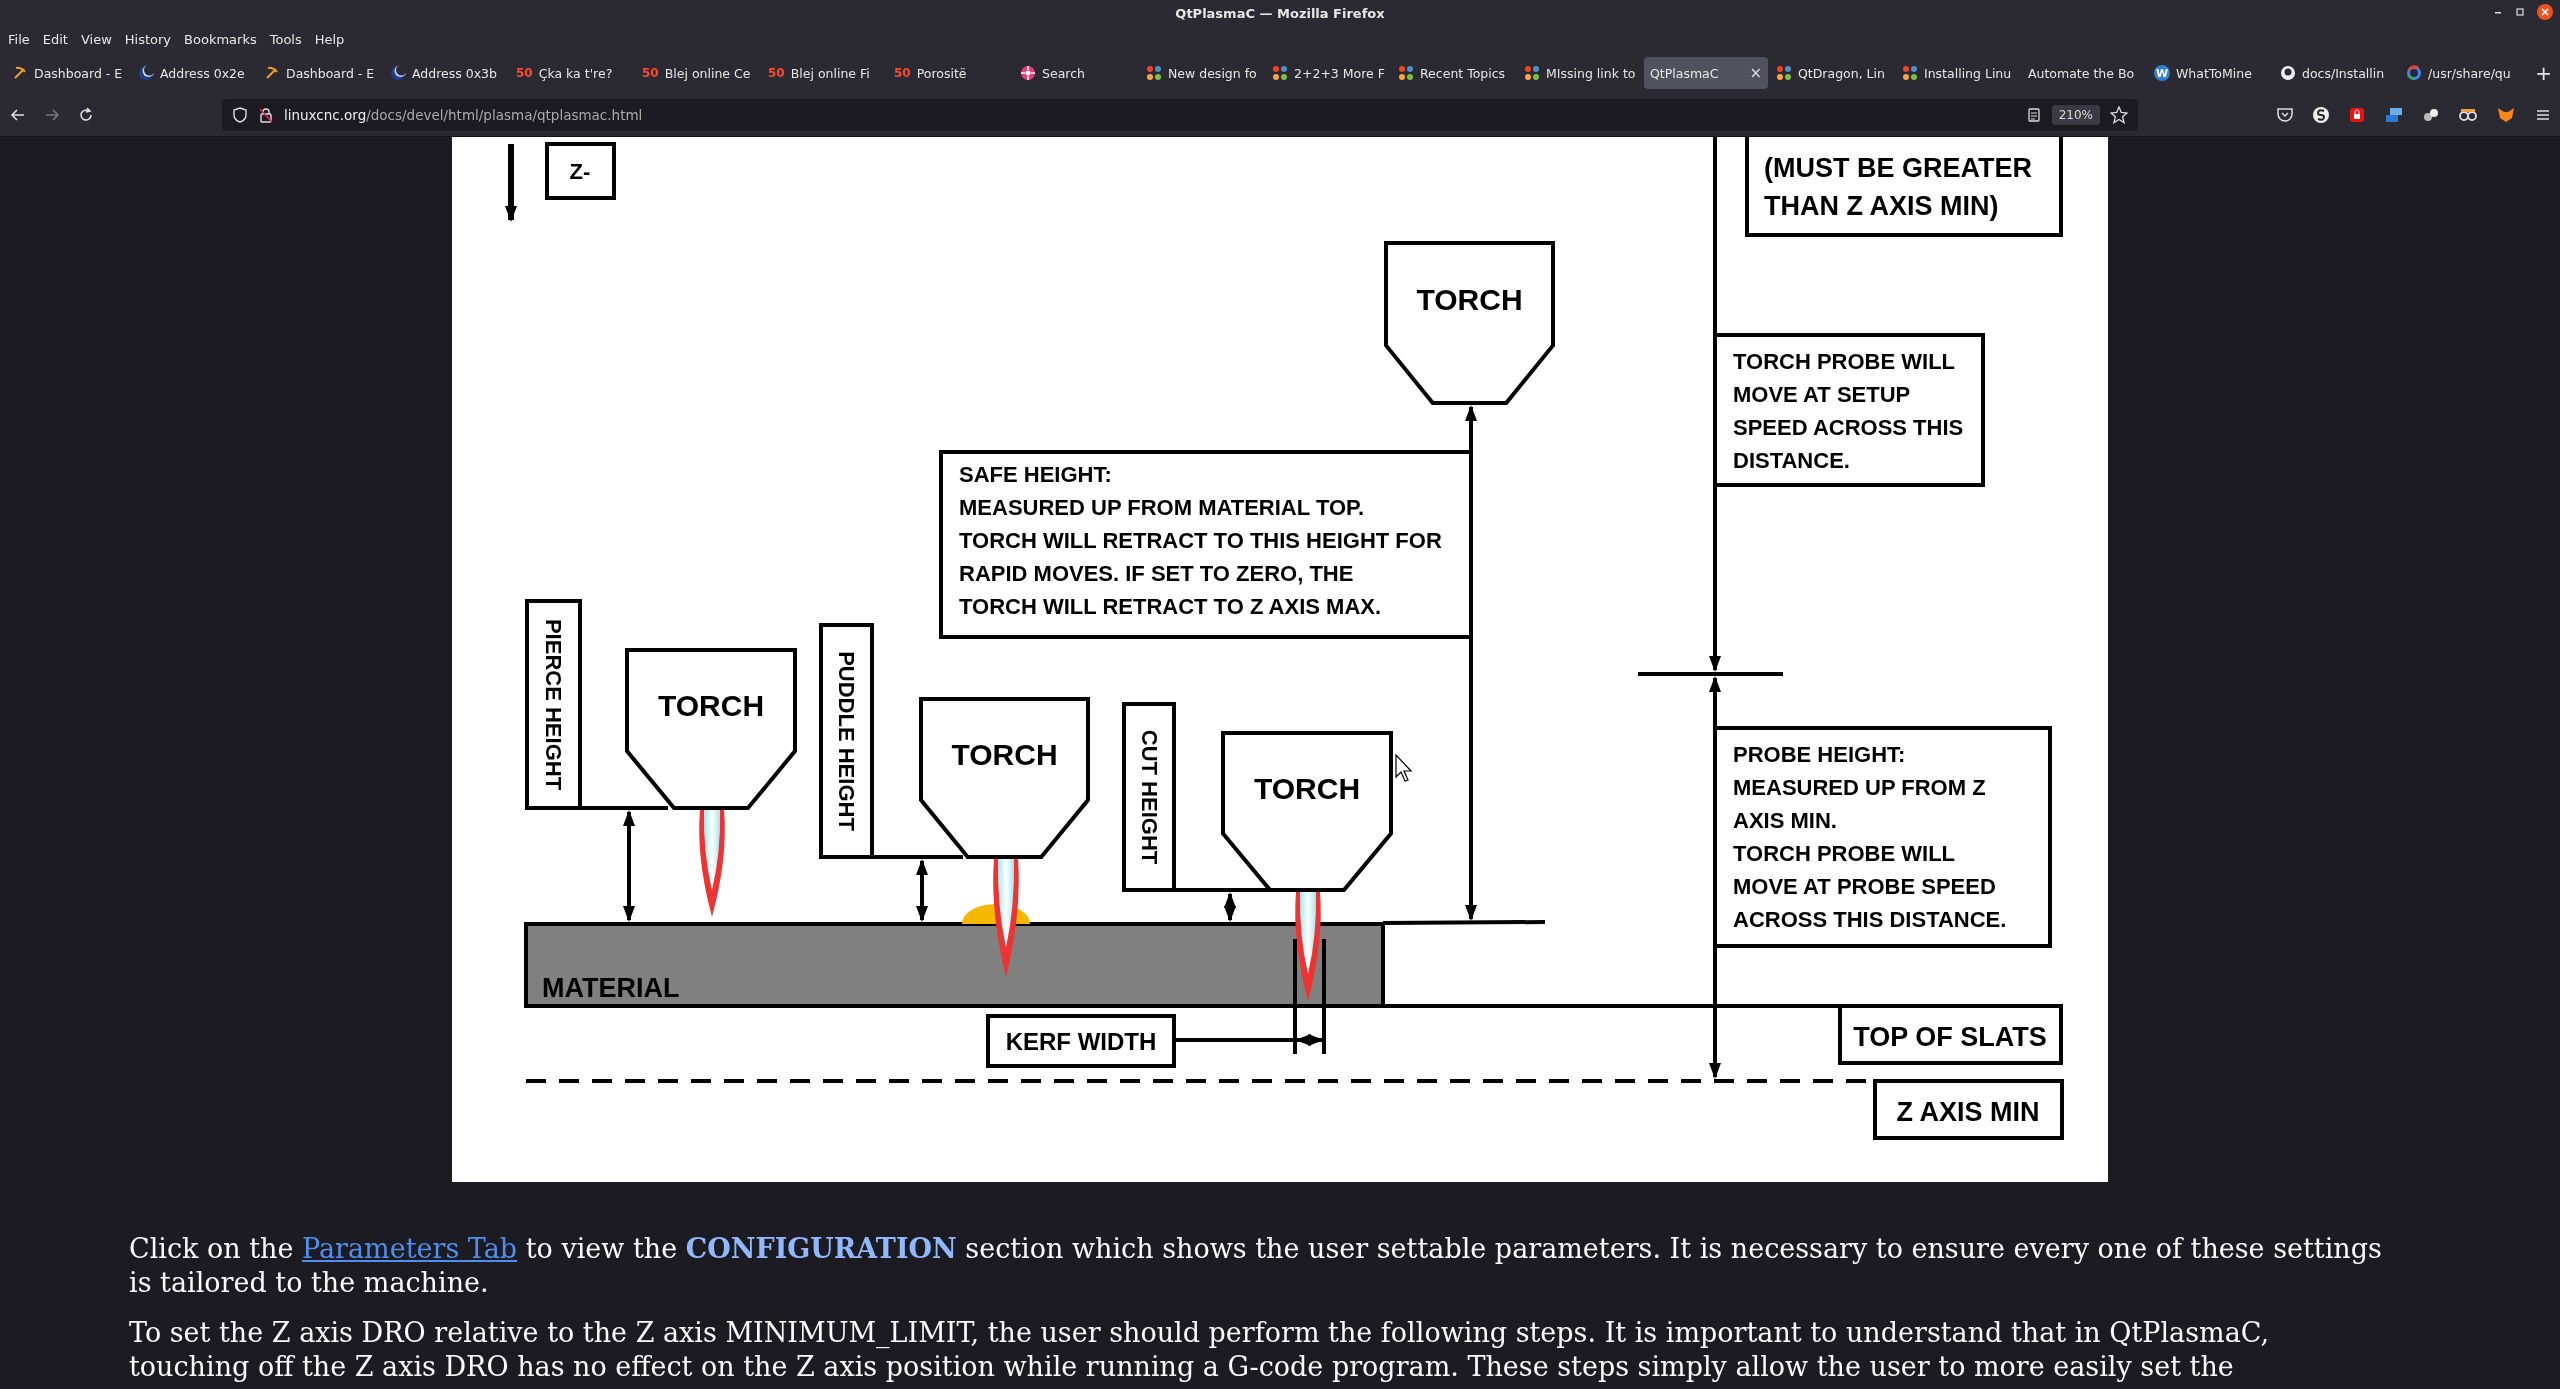  What do you see at coordinates (464, 115) in the screenshot?
I see `url-text: linuxcnc.org/docs/devel/html/plasma/qtplasmac.html` at bounding box center [464, 115].